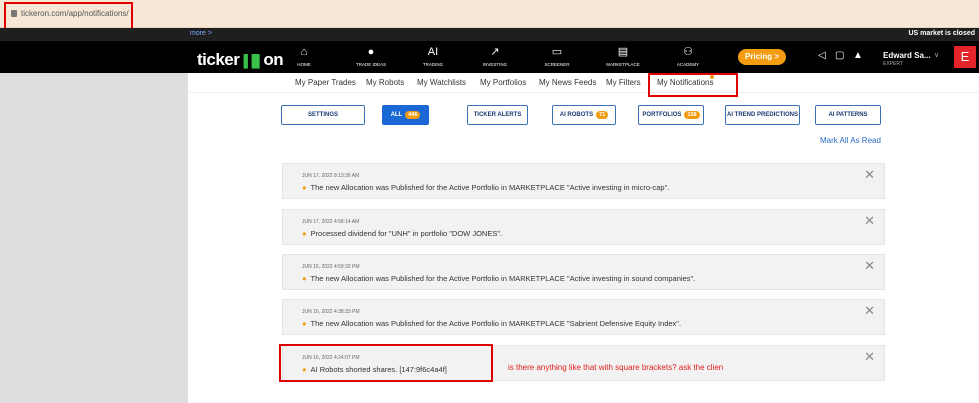 The width and height of the screenshot is (979, 403). What do you see at coordinates (712, 77) in the screenshot?
I see `notification-dot` at bounding box center [712, 77].